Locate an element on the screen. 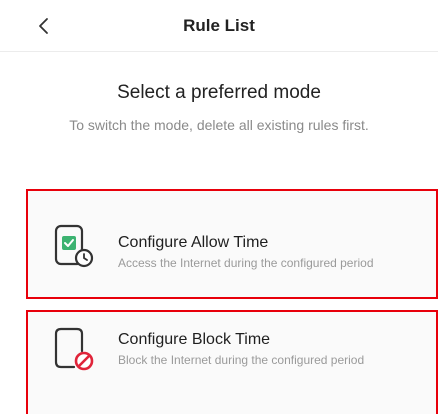 This screenshot has width=438, height=414. page-title: Rule List is located at coordinates (219, 25).